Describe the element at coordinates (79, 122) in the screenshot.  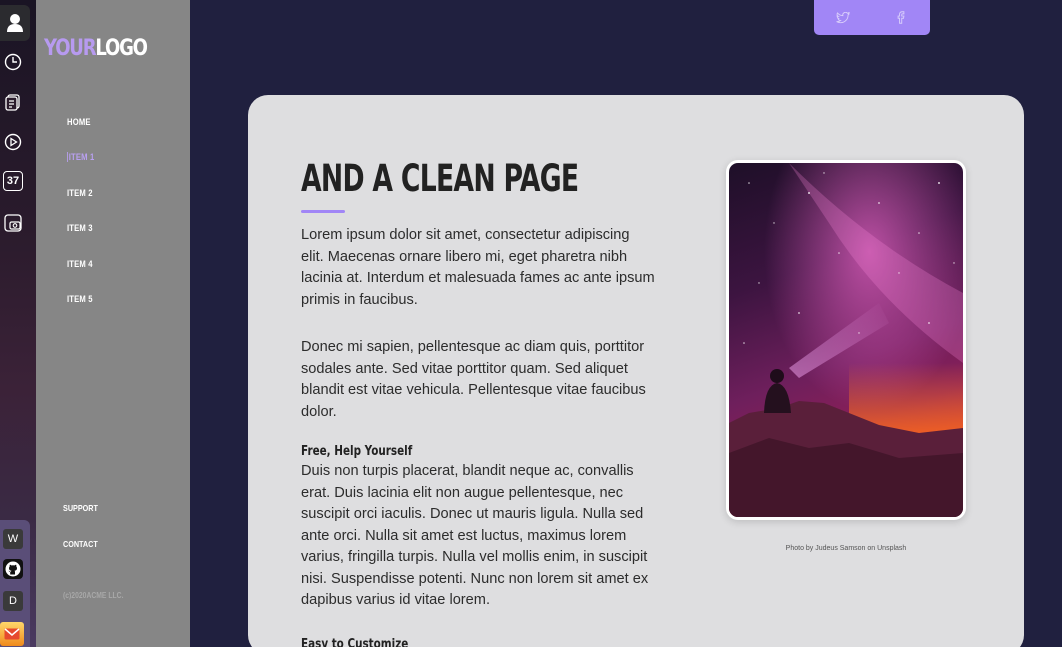
I see `nav-item-home: HOME` at that location.